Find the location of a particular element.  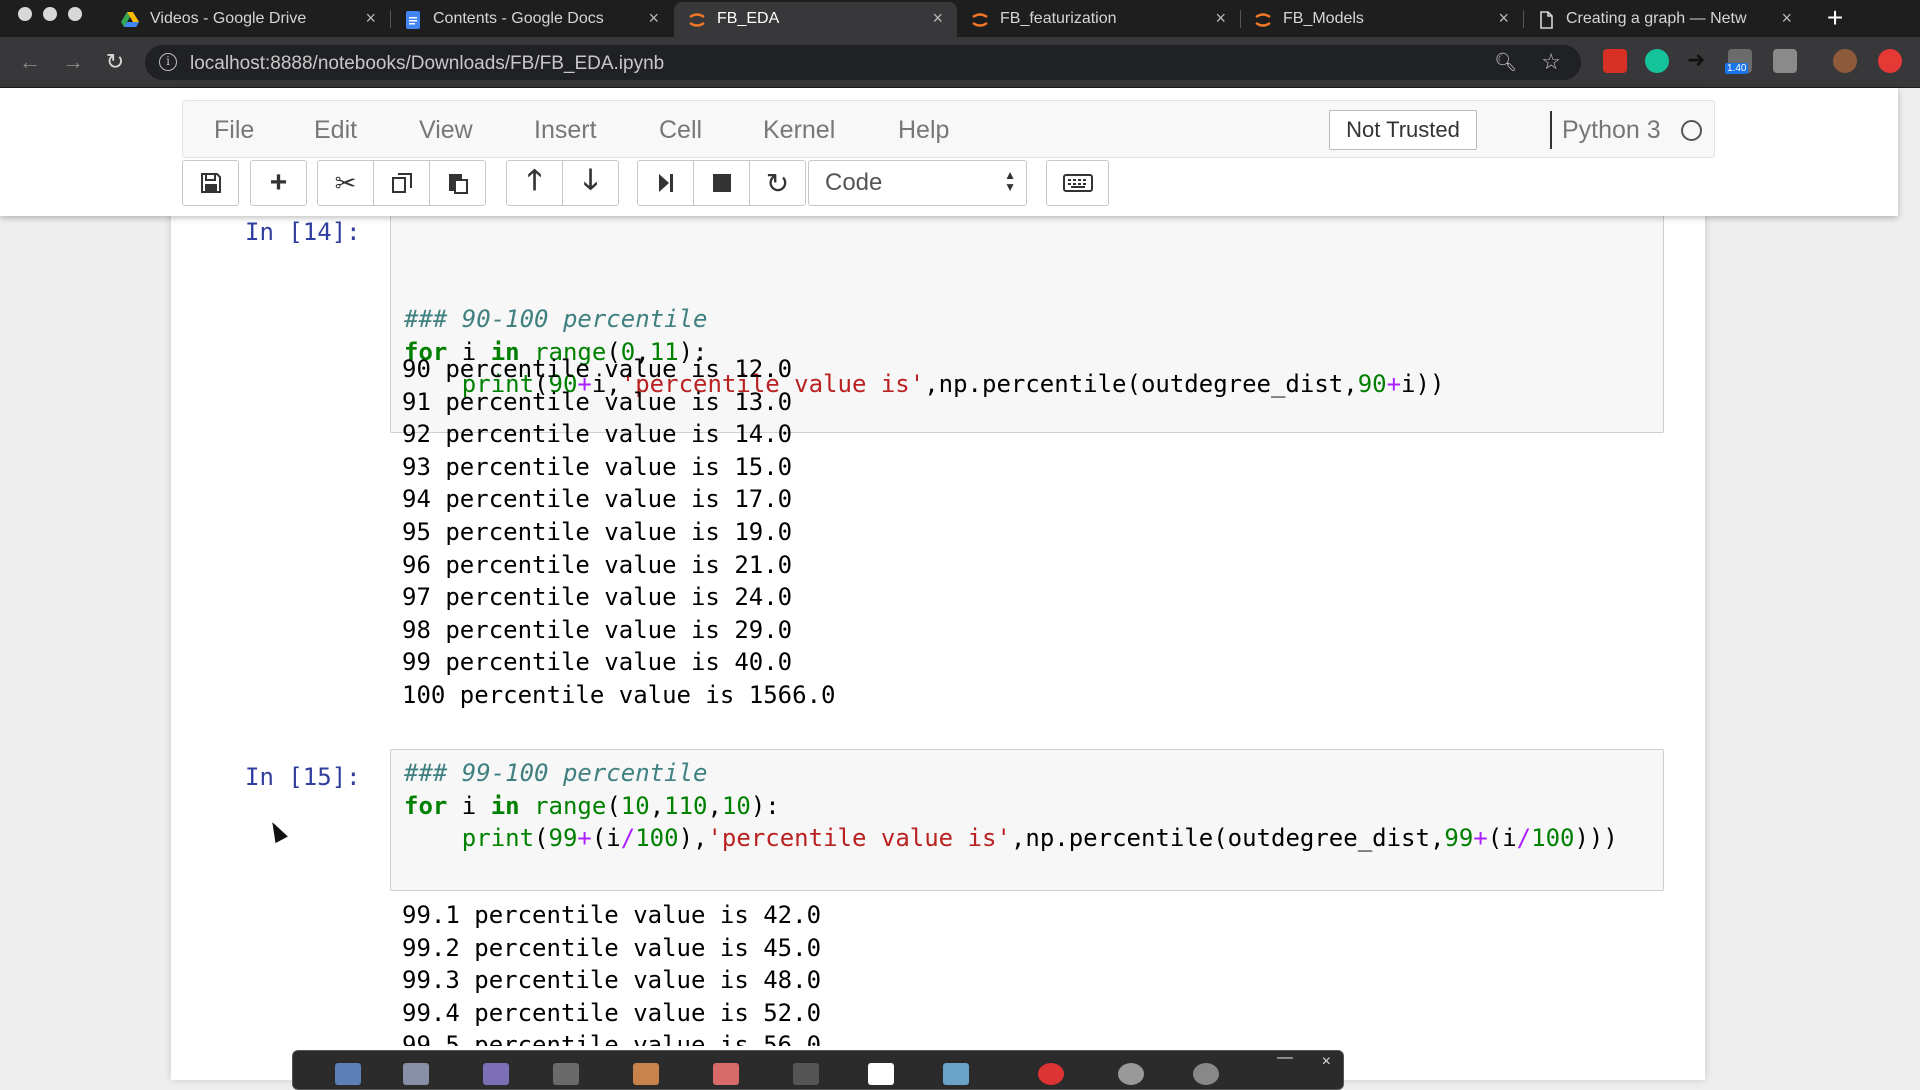

menu-edit: Edit is located at coordinates (335, 130).